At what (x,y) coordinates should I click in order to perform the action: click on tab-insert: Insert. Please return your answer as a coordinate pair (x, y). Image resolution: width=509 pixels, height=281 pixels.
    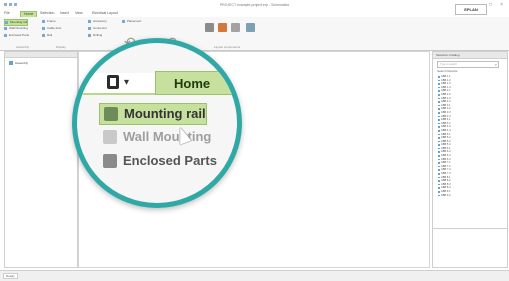
    Looking at the image, I should click on (64, 13).